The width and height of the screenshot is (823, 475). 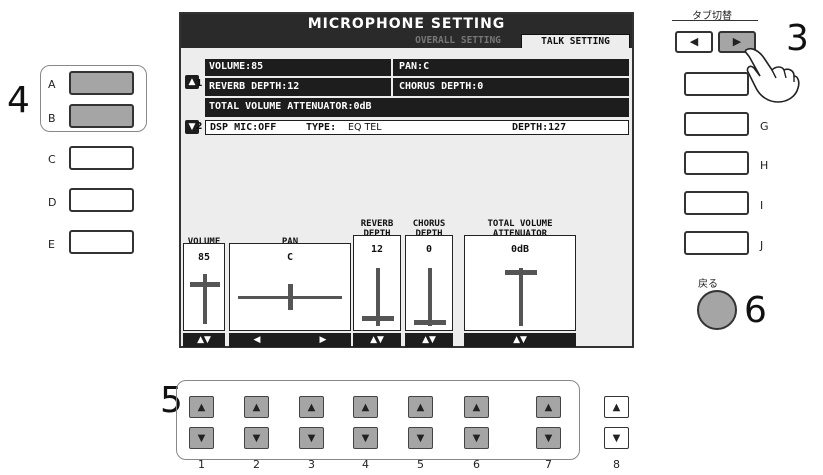 What do you see at coordinates (378, 318) in the screenshot?
I see `reverb-slider-handle` at bounding box center [378, 318].